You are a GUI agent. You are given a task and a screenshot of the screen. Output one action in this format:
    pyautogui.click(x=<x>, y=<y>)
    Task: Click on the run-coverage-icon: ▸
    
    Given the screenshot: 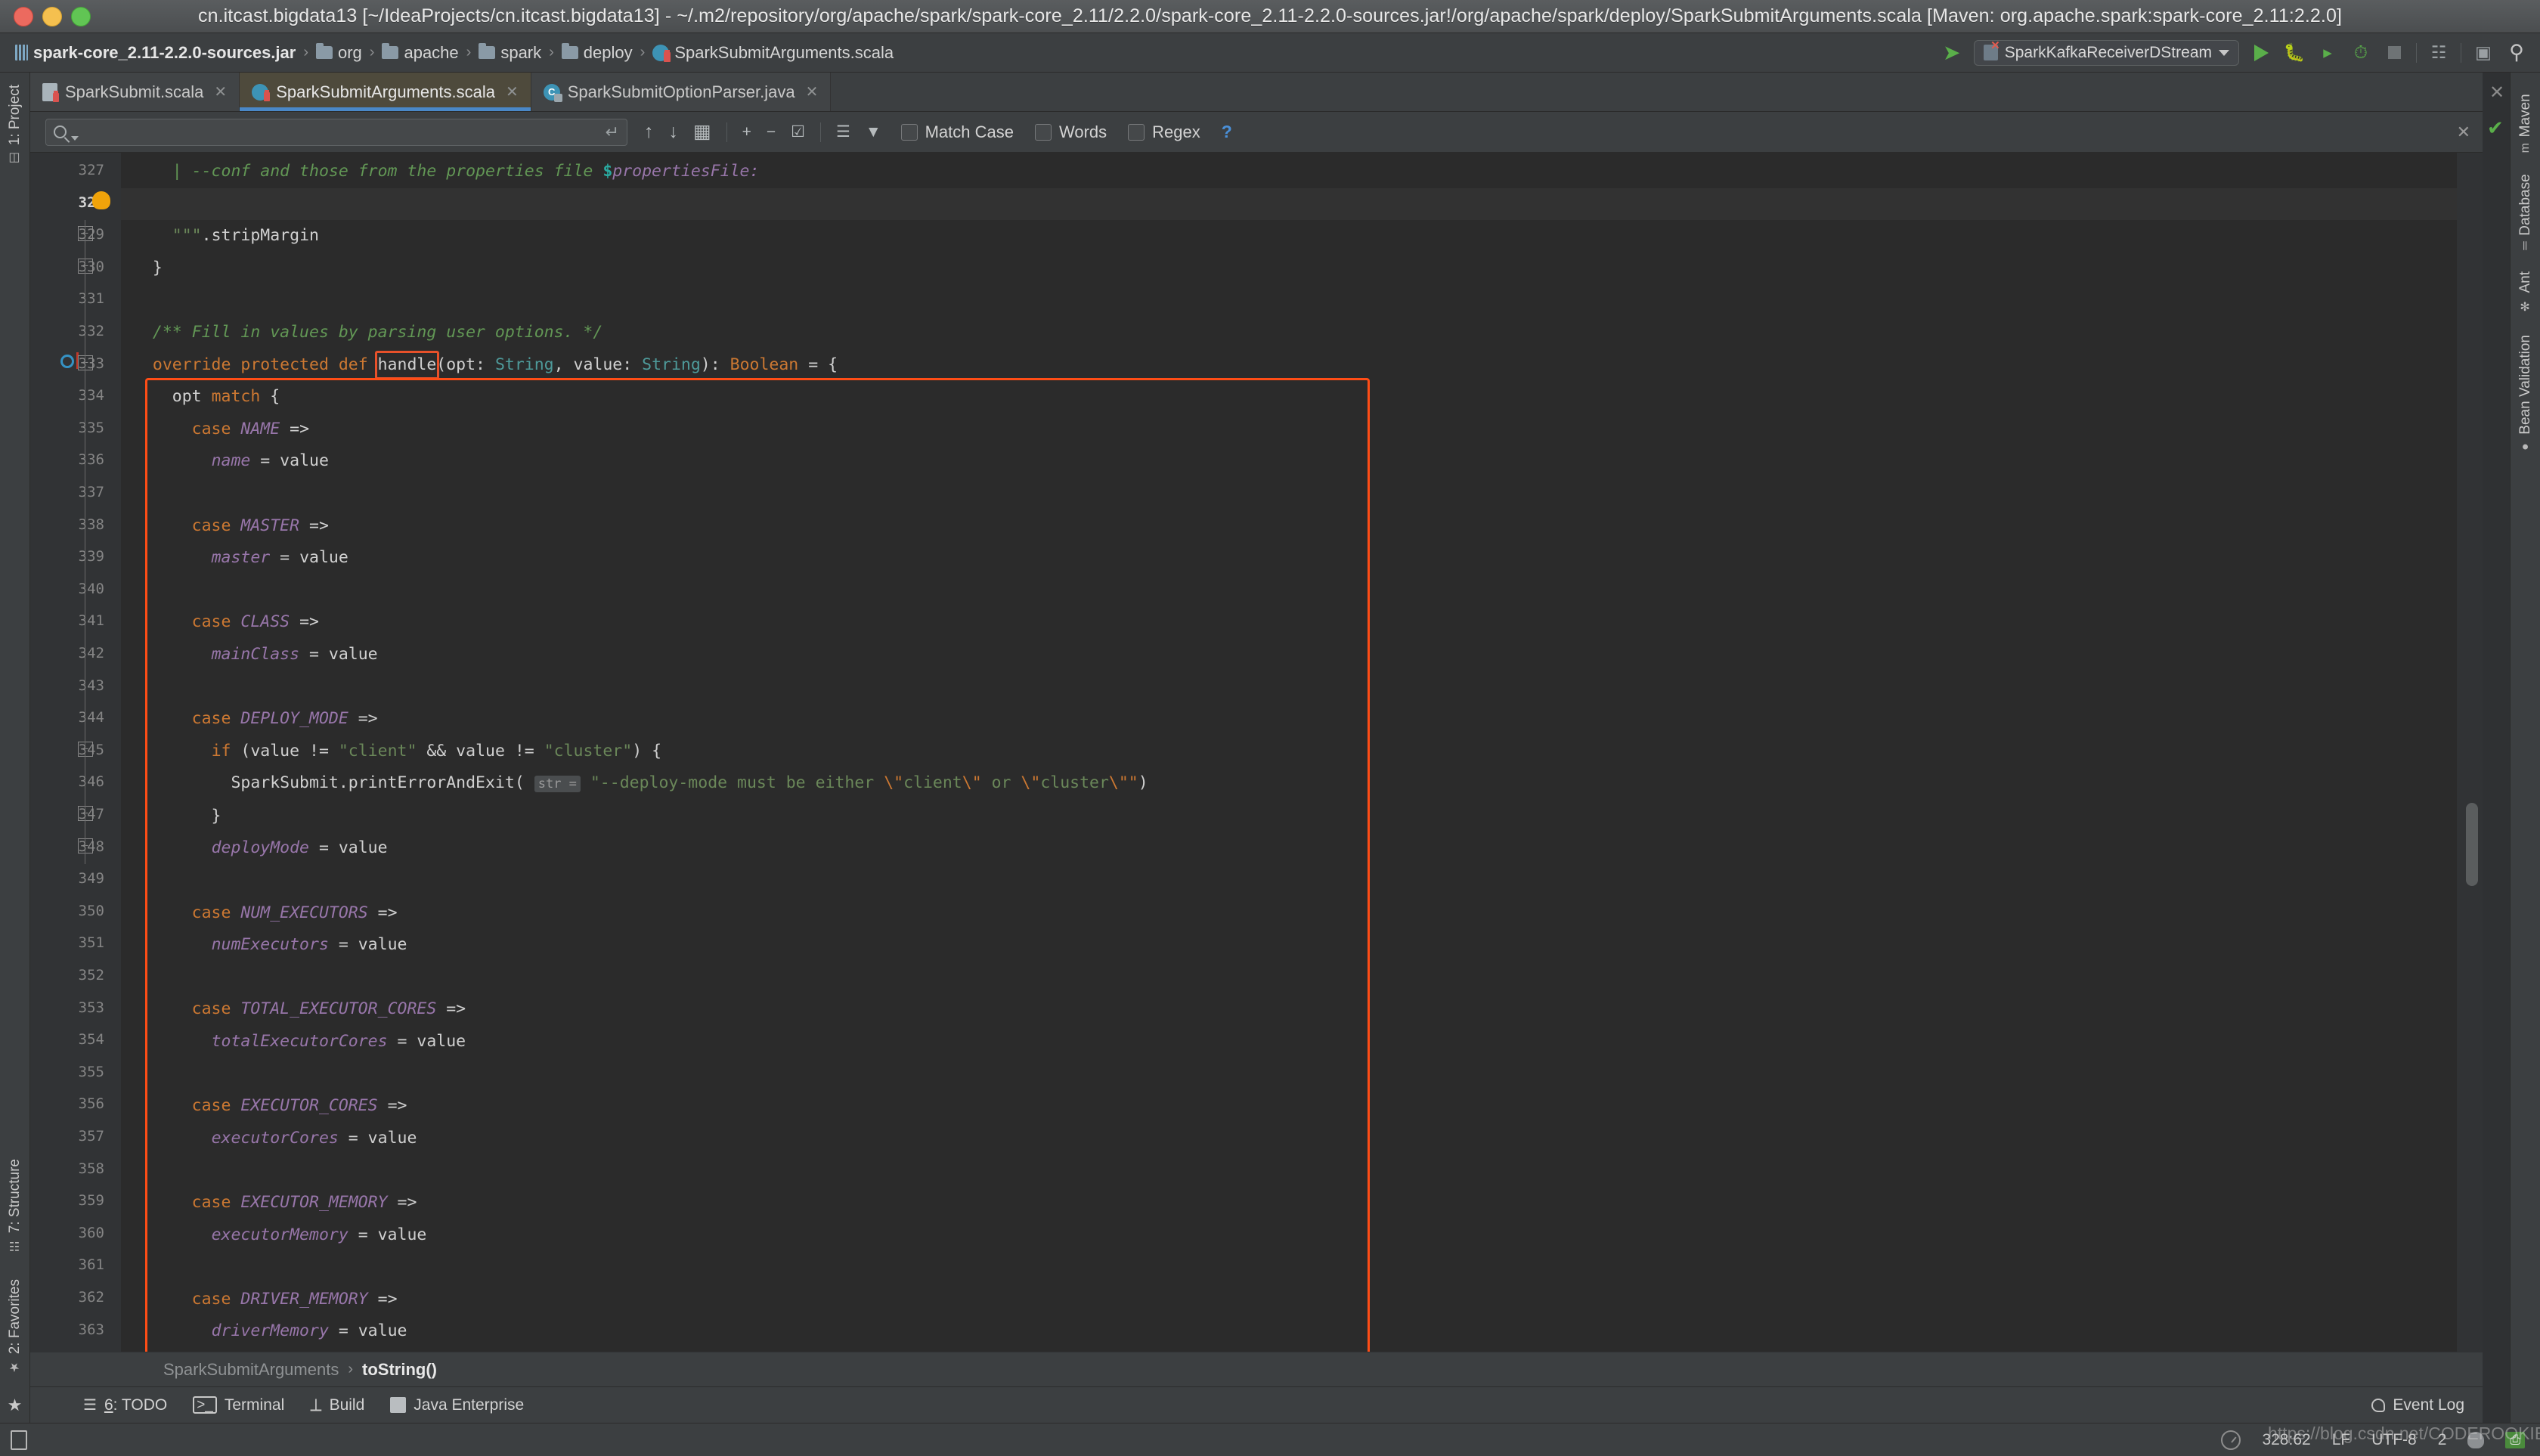 What is the action you would take?
    pyautogui.click(x=2327, y=53)
    